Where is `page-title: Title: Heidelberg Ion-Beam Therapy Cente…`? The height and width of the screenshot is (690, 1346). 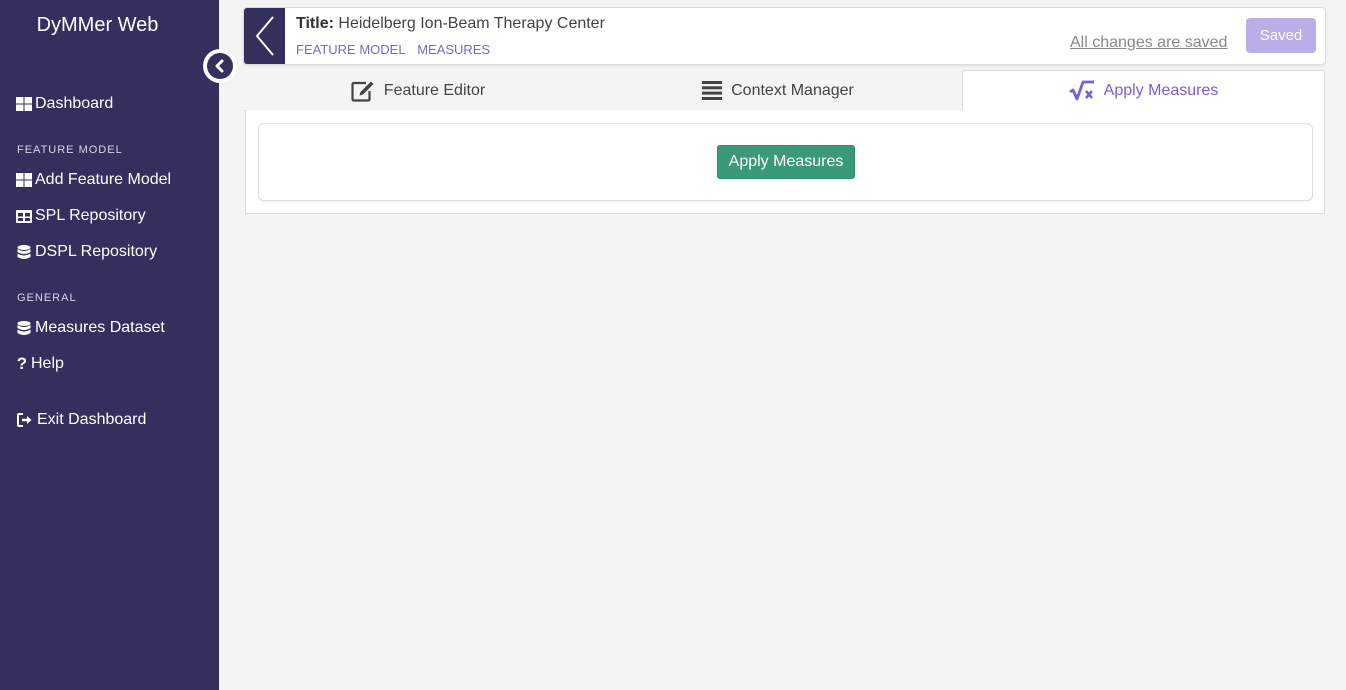
page-title: Title: Heidelberg Ion-Beam Therapy Cente… is located at coordinates (450, 24).